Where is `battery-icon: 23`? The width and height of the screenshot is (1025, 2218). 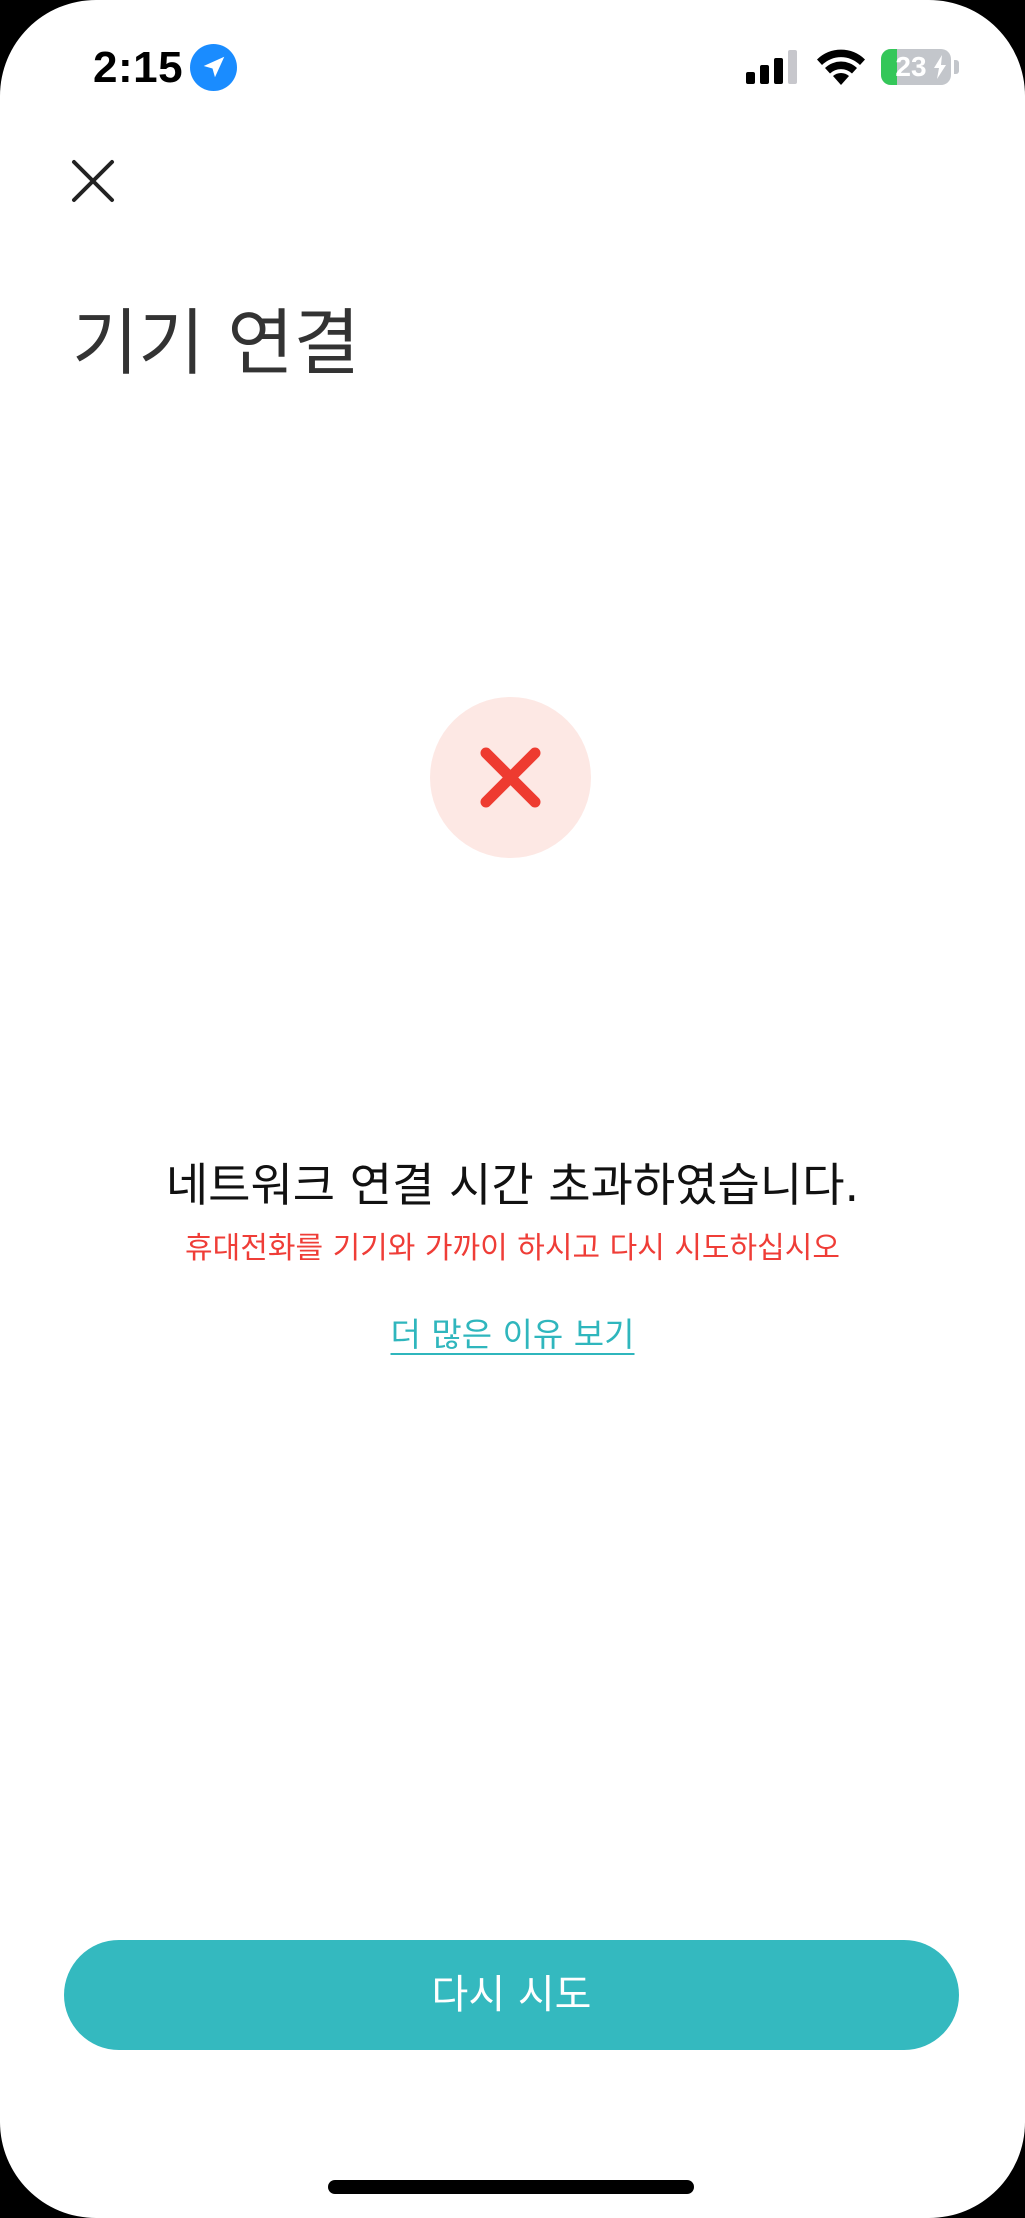 battery-icon: 23 is located at coordinates (916, 67).